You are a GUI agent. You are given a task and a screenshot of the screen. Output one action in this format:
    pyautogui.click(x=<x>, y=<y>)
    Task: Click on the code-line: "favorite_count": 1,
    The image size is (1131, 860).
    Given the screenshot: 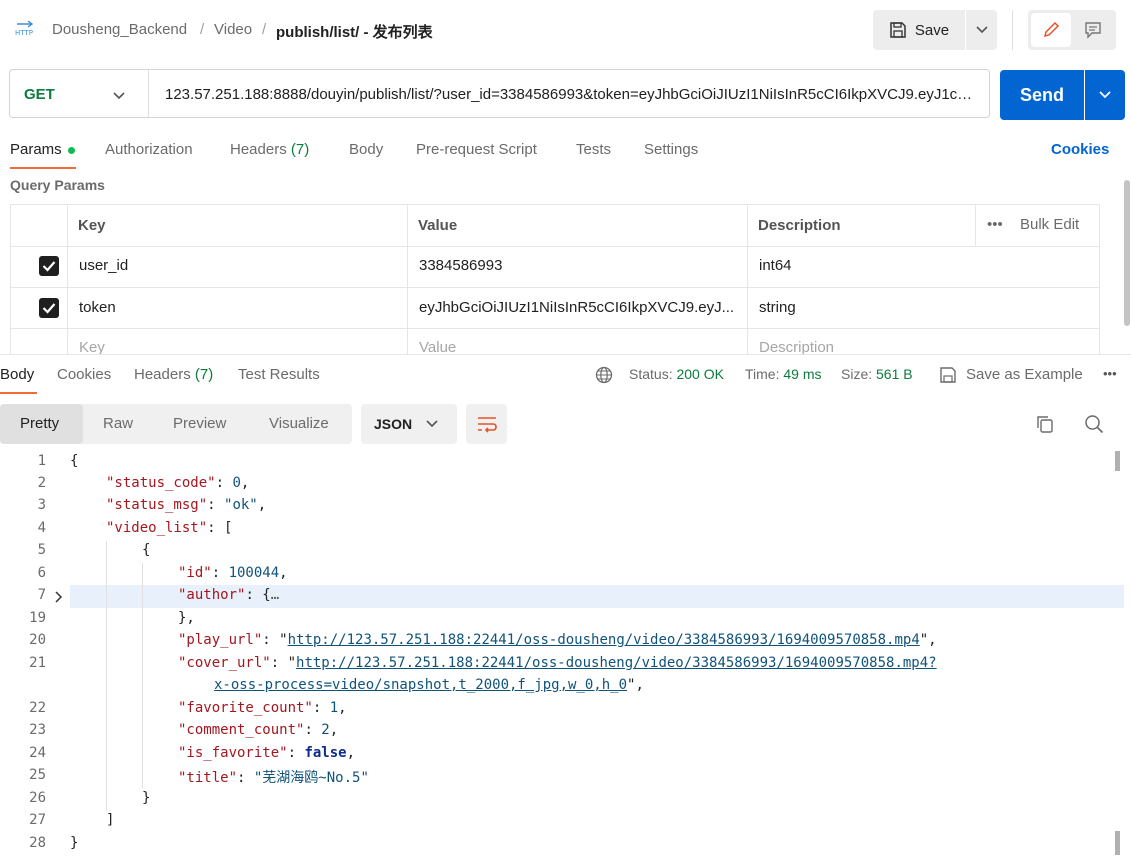 What is the action you would take?
    pyautogui.click(x=262, y=708)
    